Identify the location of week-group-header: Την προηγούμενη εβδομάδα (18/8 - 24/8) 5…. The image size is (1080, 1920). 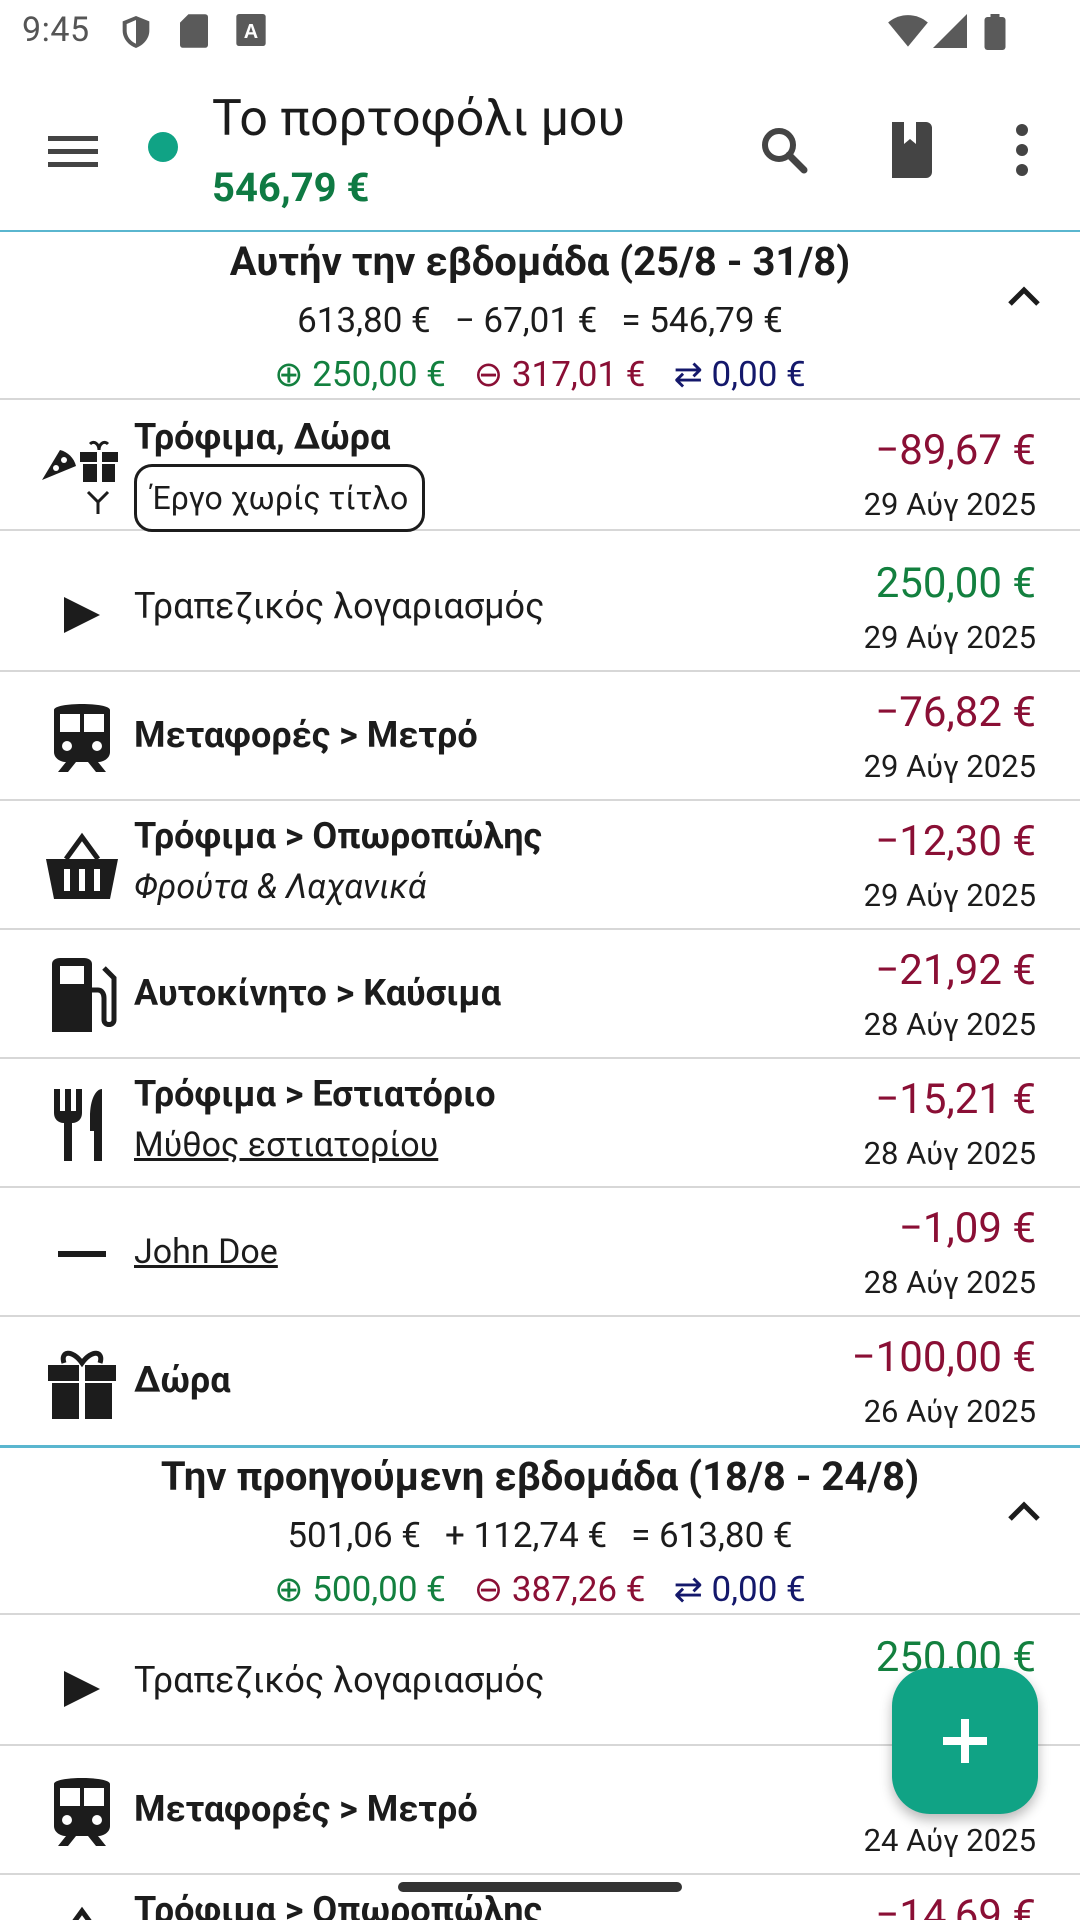
(540, 1532).